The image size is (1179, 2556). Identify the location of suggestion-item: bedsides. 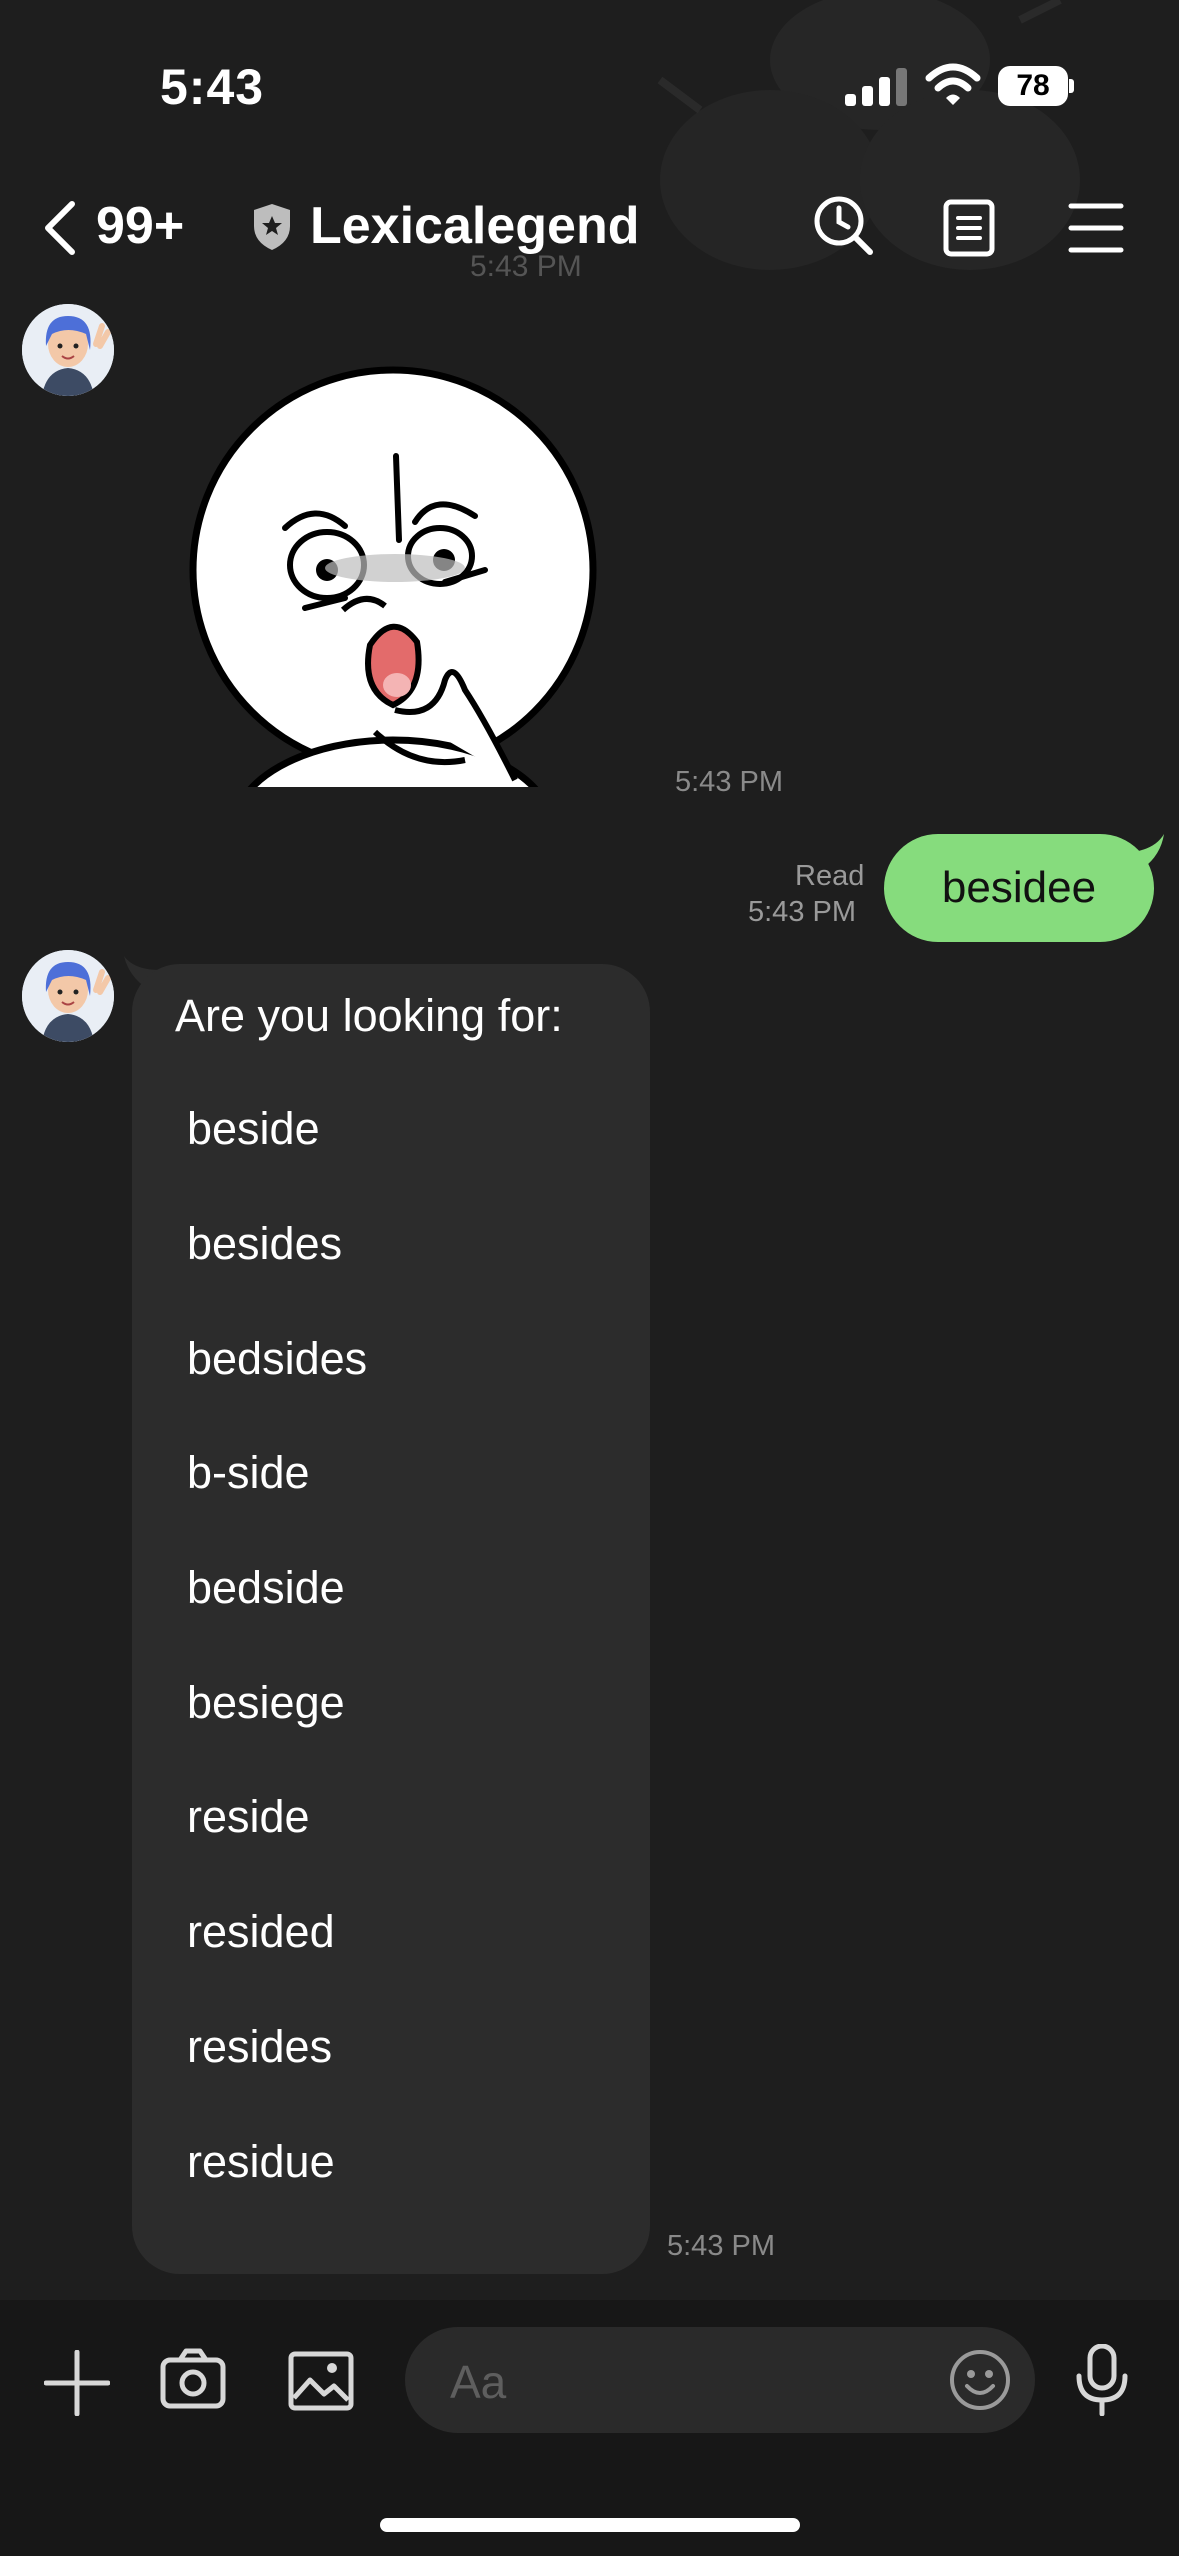
(277, 1359).